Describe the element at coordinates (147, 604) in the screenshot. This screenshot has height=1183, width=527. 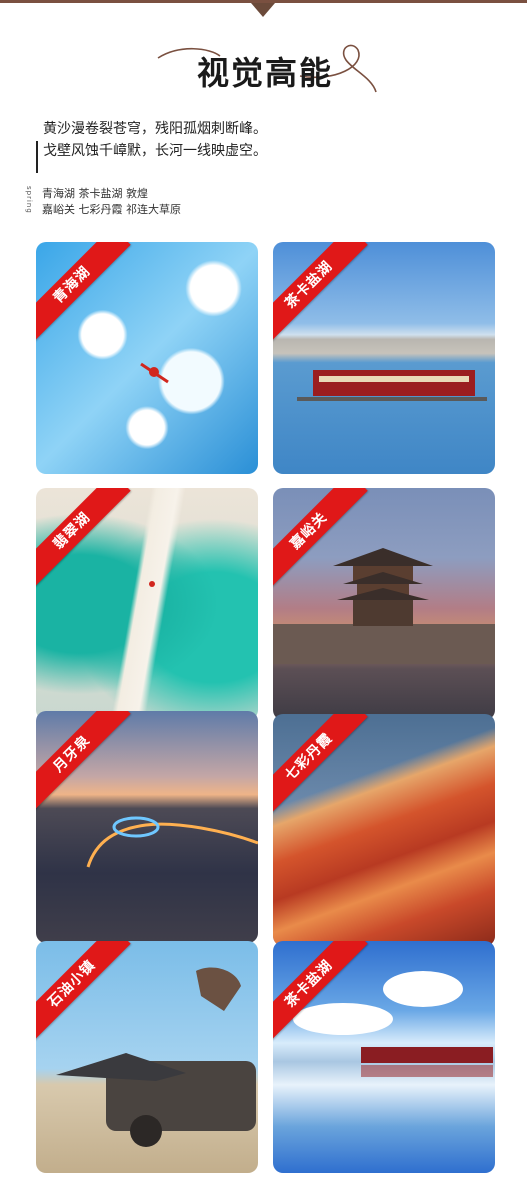
I see `photo-card-emerald-lake: 翡翠湖` at that location.